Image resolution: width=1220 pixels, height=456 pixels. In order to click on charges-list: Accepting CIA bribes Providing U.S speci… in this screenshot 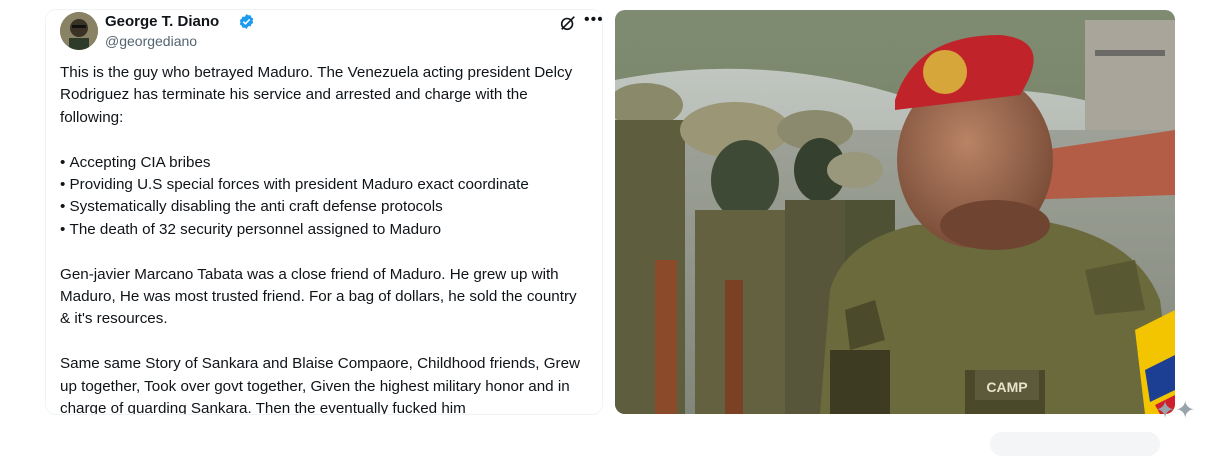, I will do `click(325, 197)`.